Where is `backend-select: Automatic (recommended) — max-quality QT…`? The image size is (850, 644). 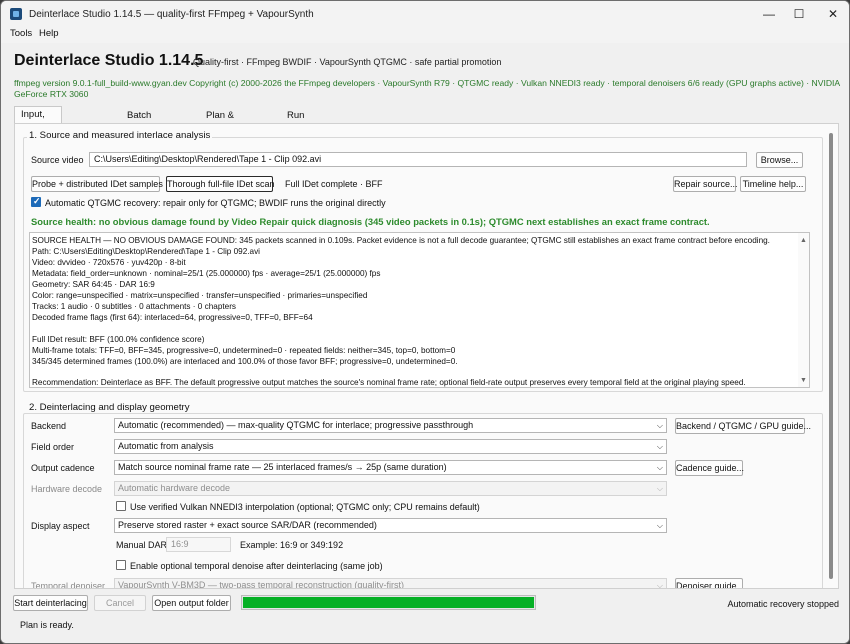 backend-select: Automatic (recommended) — max-quality QT… is located at coordinates (390, 425).